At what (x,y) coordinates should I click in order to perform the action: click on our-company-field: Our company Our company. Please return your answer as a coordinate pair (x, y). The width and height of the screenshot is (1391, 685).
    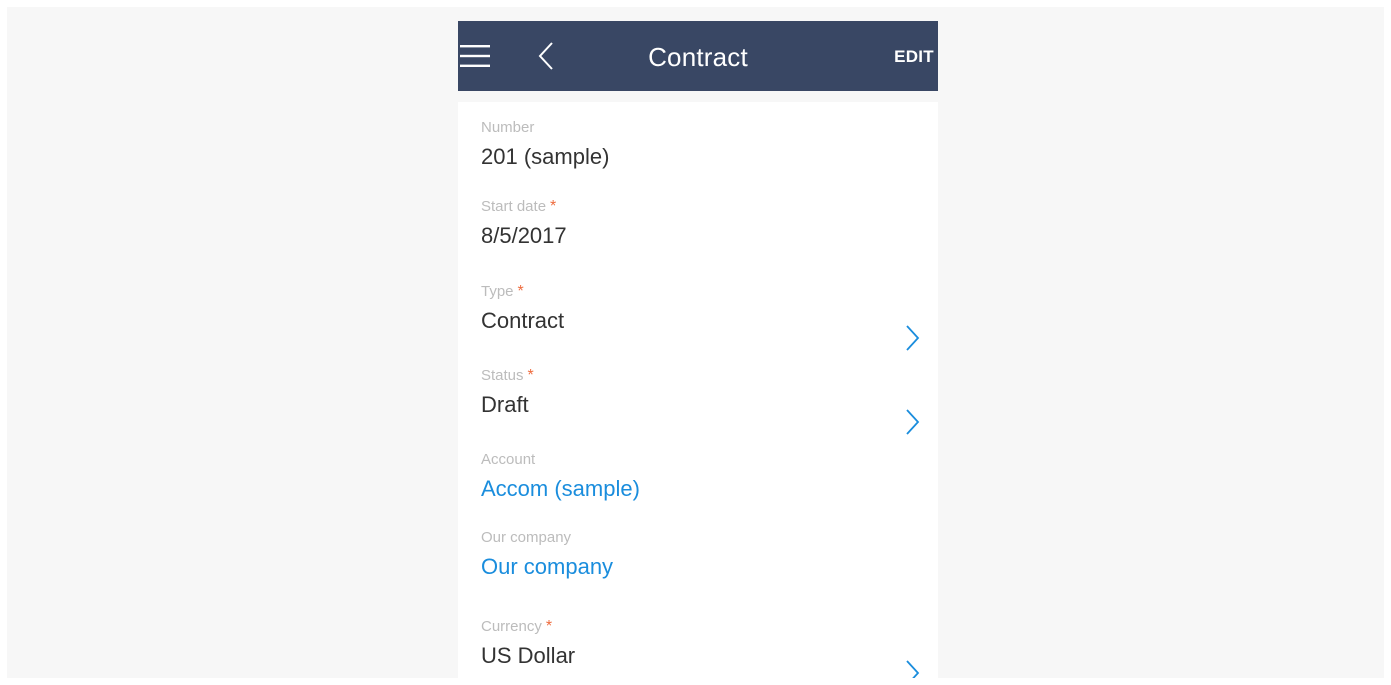
    Looking at the image, I should click on (701, 555).